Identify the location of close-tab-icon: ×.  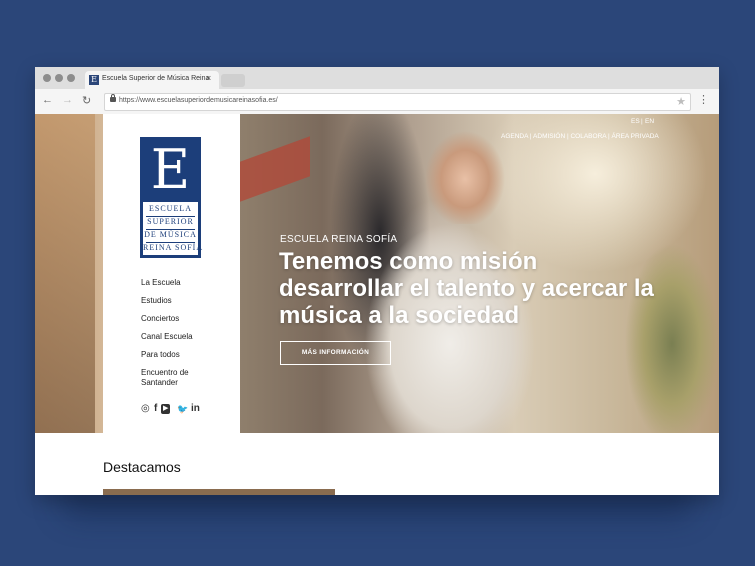
(208, 78).